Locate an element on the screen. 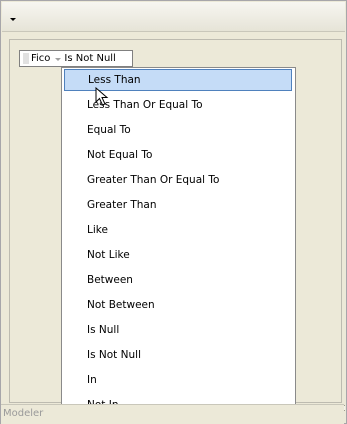 This screenshot has width=347, height=424. menu-item-is-not-null: Is Not Null is located at coordinates (178, 355).